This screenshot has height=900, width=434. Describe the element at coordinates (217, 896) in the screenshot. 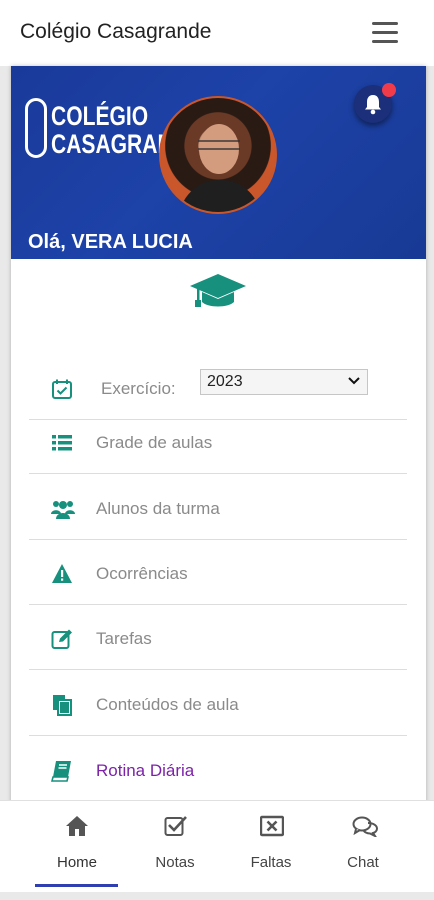

I see `bottom-strip` at that location.